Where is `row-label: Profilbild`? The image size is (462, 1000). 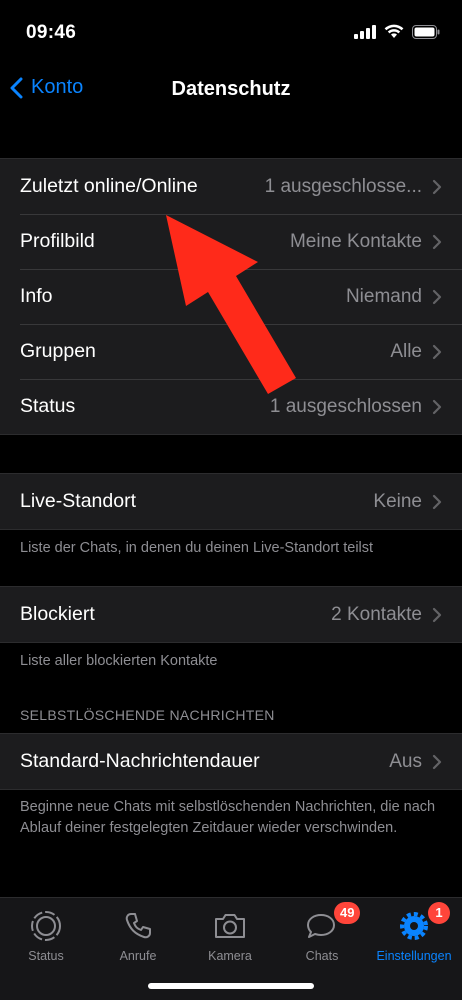 row-label: Profilbild is located at coordinates (57, 241).